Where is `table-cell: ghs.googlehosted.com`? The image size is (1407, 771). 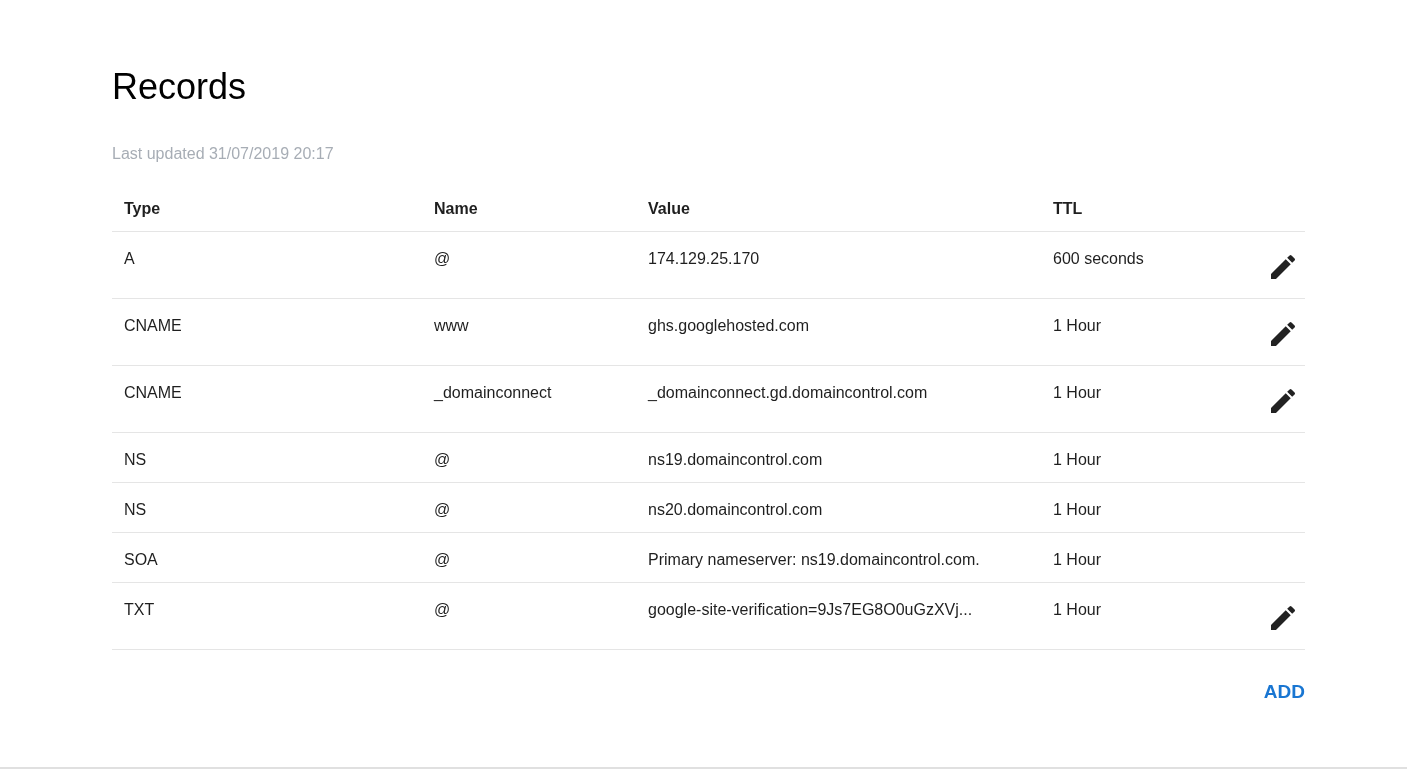
table-cell: ghs.googlehosted.com is located at coordinates (728, 325).